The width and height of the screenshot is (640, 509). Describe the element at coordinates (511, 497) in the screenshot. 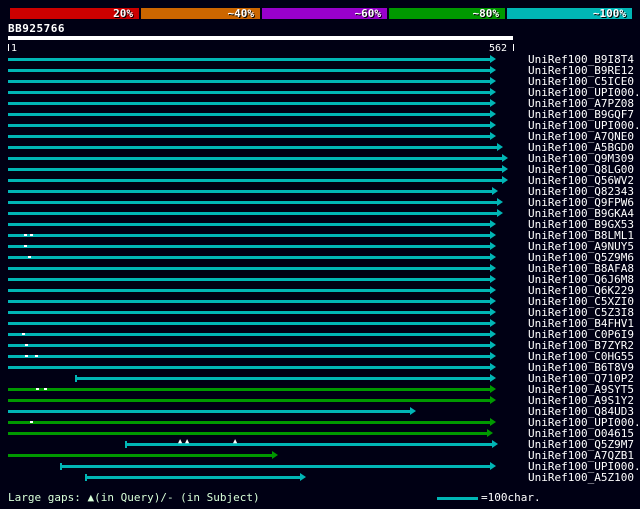

I see `scale-legend-label: =100char.` at that location.